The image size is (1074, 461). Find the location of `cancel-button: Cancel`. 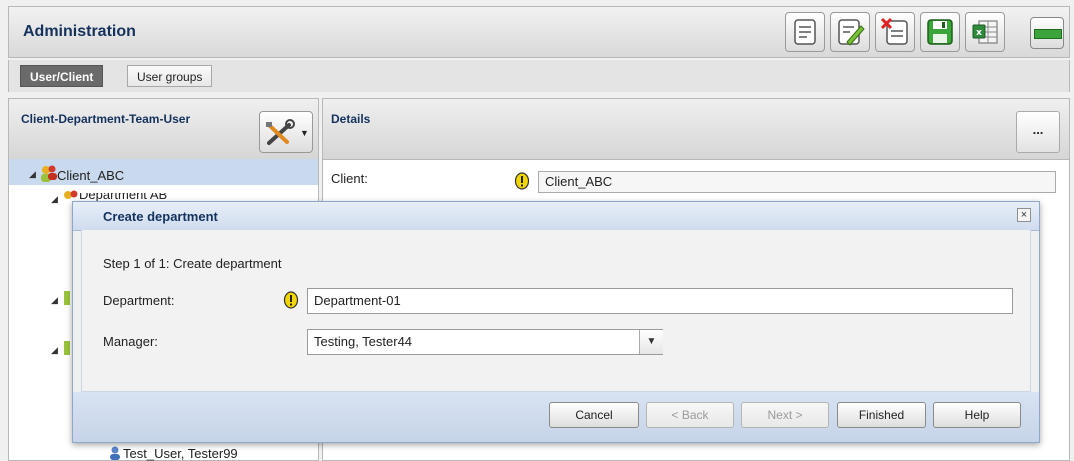

cancel-button: Cancel is located at coordinates (594, 415).